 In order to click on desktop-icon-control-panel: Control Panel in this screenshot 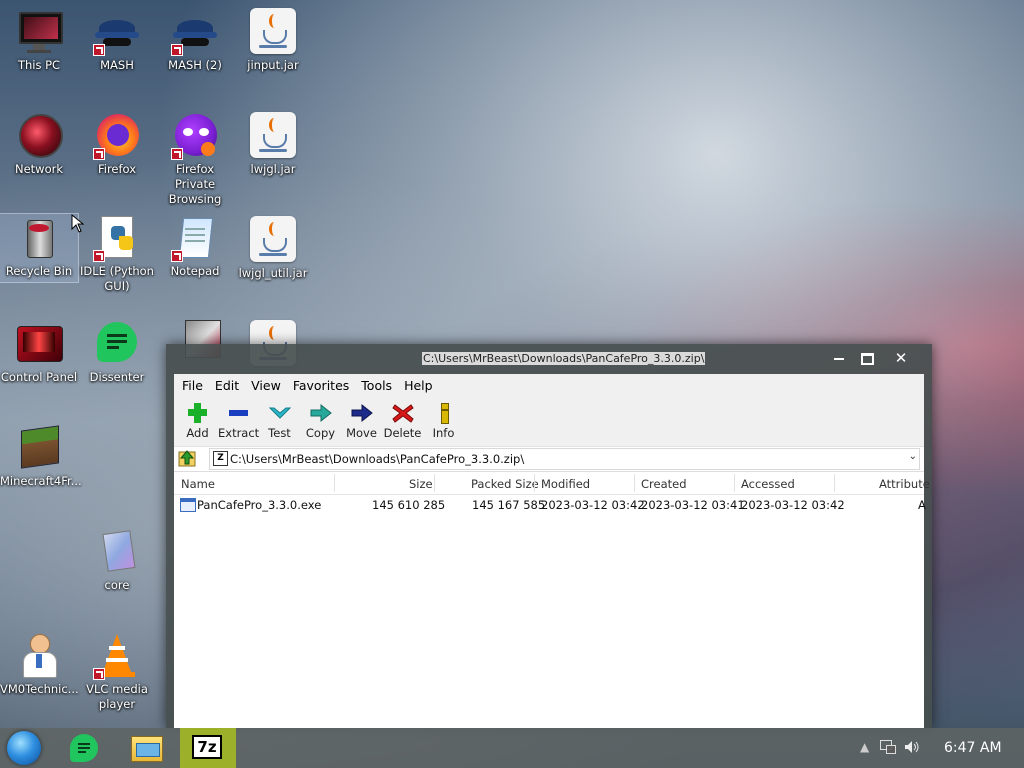, I will do `click(39, 352)`.